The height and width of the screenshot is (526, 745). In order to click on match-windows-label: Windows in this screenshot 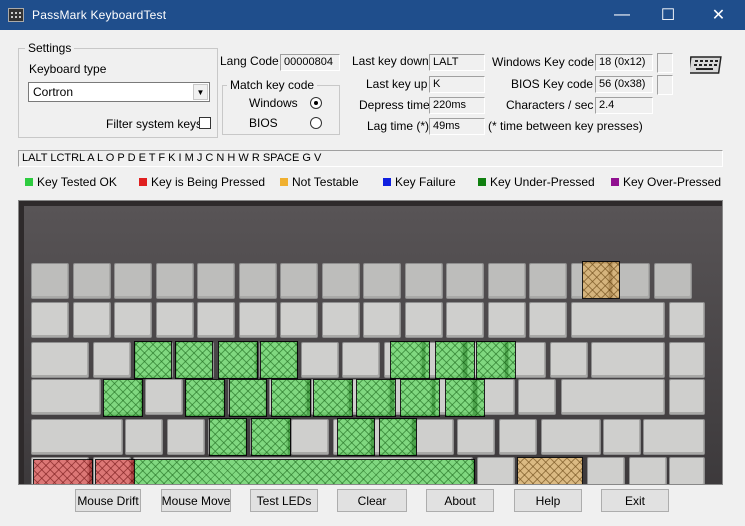, I will do `click(273, 103)`.